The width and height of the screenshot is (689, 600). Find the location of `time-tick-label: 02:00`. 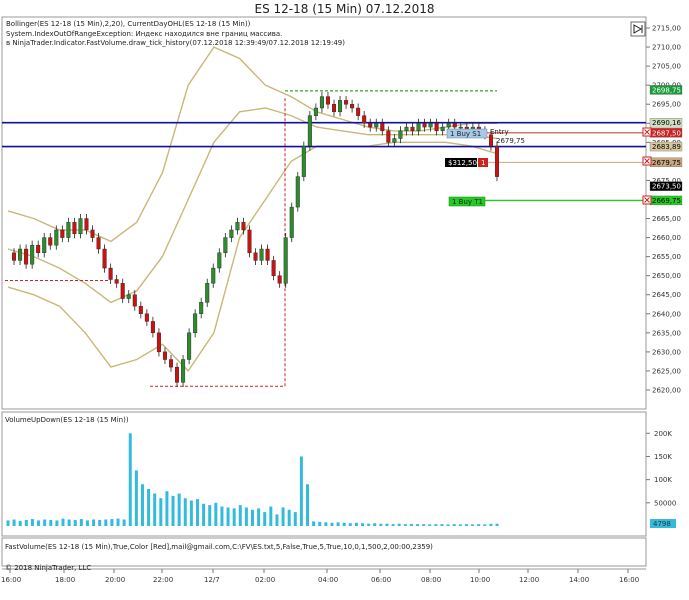

time-tick-label: 02:00 is located at coordinates (265, 580).